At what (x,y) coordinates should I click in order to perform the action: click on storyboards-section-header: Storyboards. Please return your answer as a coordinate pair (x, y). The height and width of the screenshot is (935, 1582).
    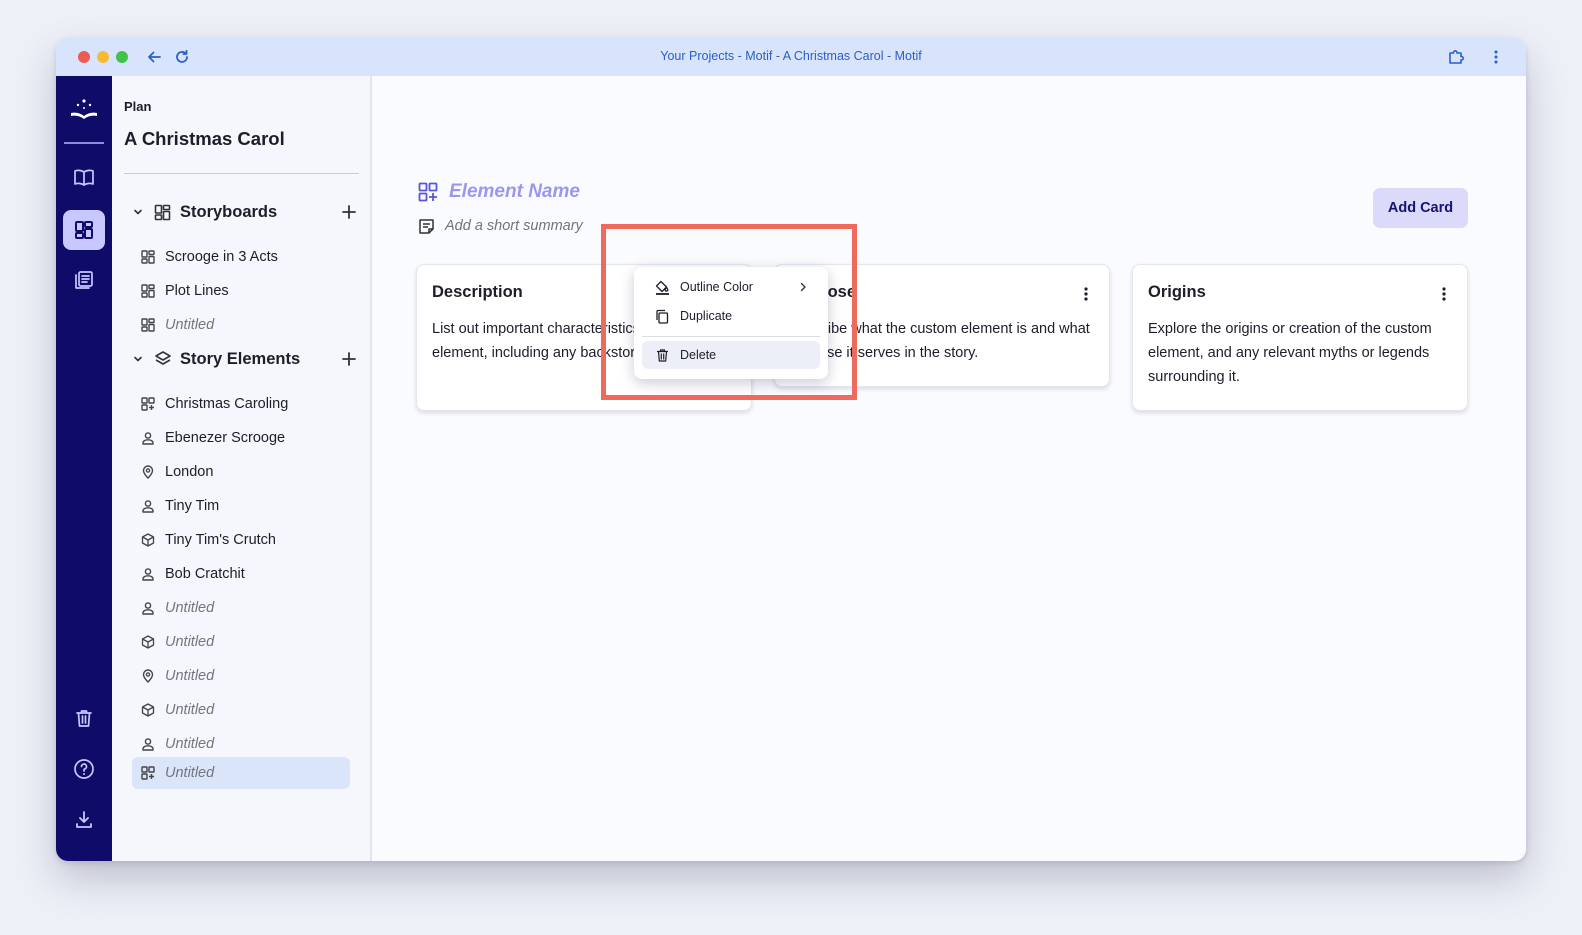
    Looking at the image, I should click on (246, 212).